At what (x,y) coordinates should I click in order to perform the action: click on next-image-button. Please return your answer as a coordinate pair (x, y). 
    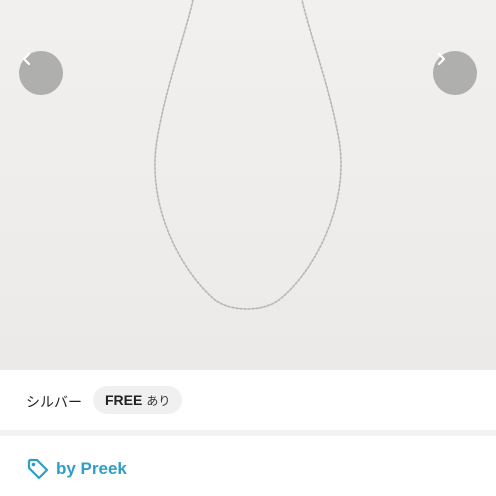
    Looking at the image, I should click on (455, 73).